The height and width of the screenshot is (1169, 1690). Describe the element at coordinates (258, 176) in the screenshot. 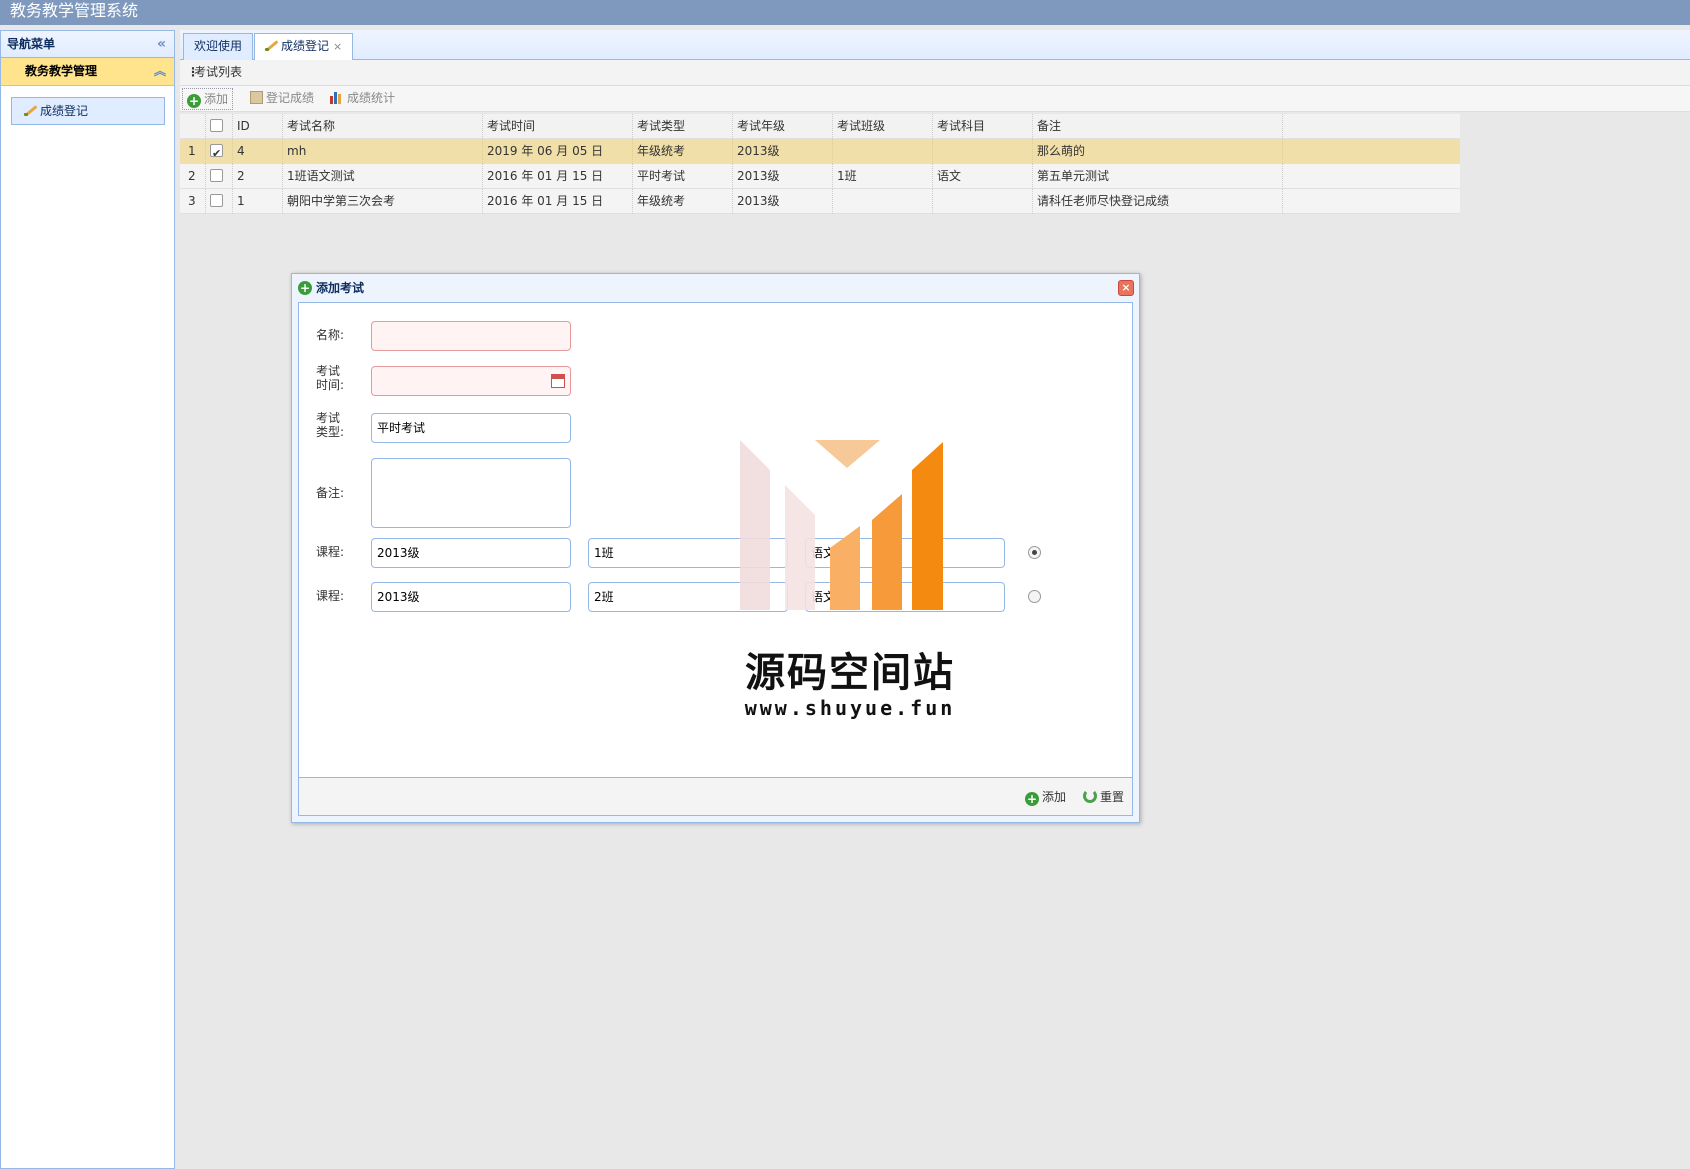

I see `cell-id: 2` at that location.